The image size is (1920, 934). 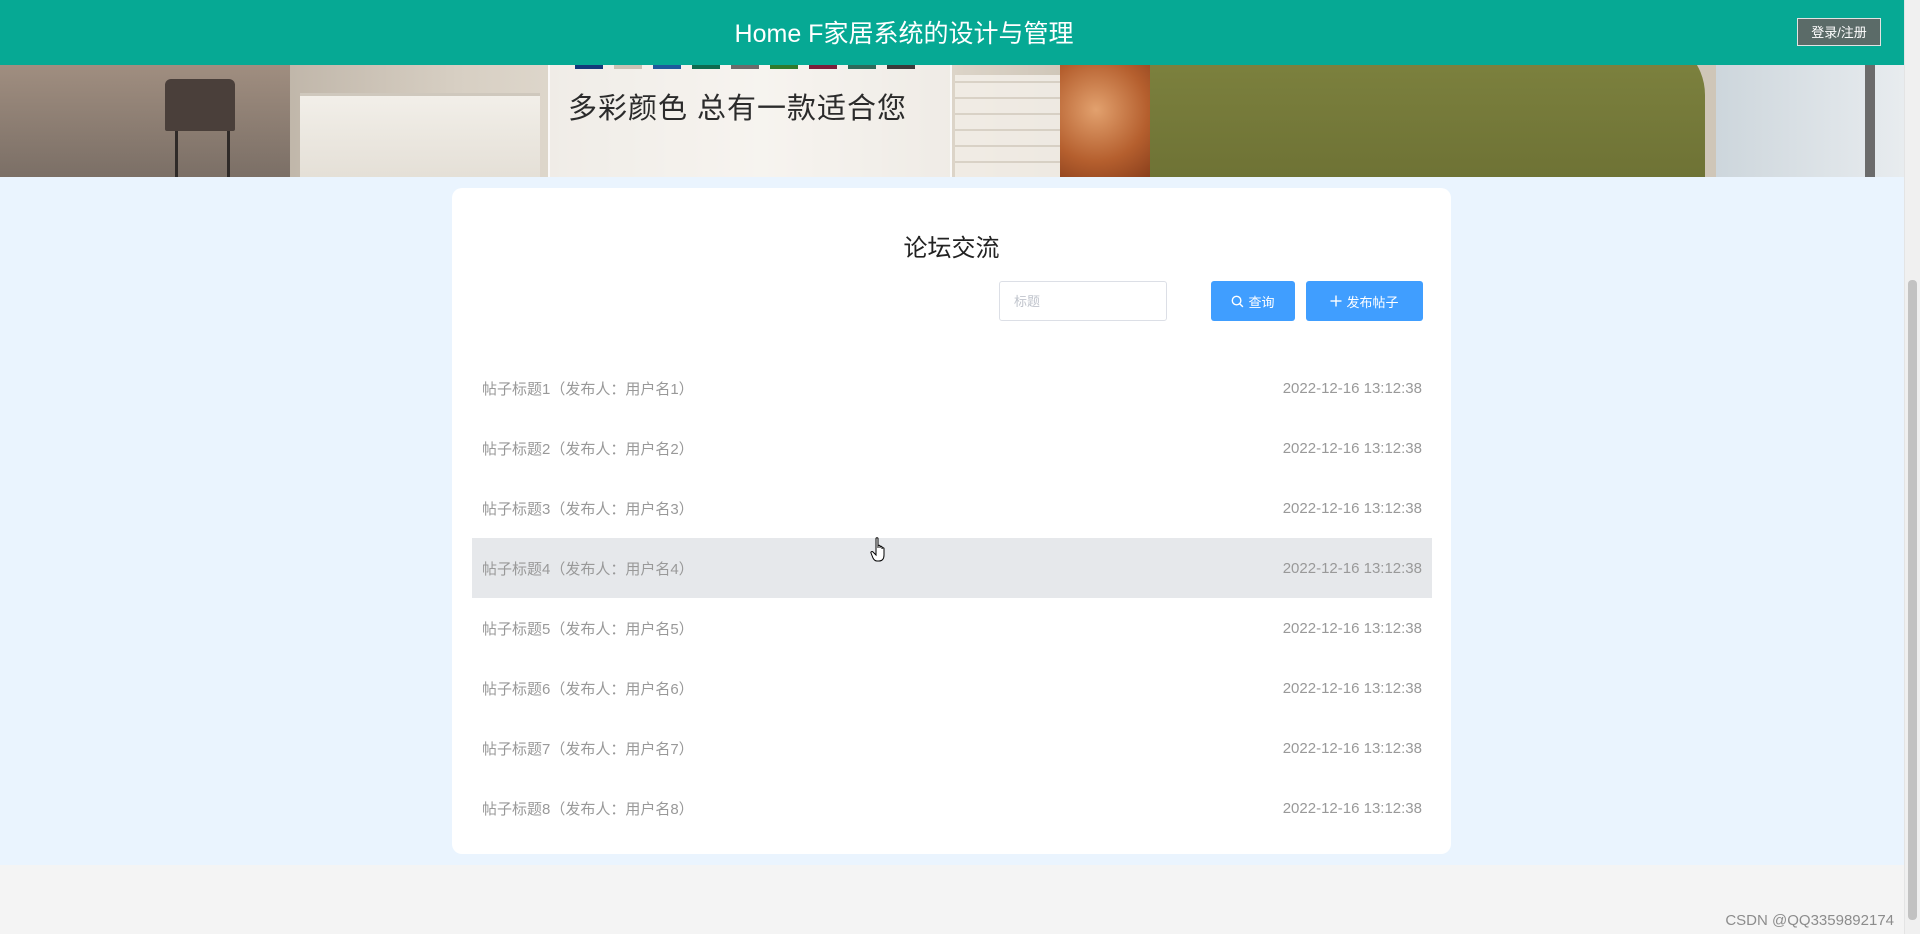 I want to click on page-scrollbar, so click(x=1912, y=467).